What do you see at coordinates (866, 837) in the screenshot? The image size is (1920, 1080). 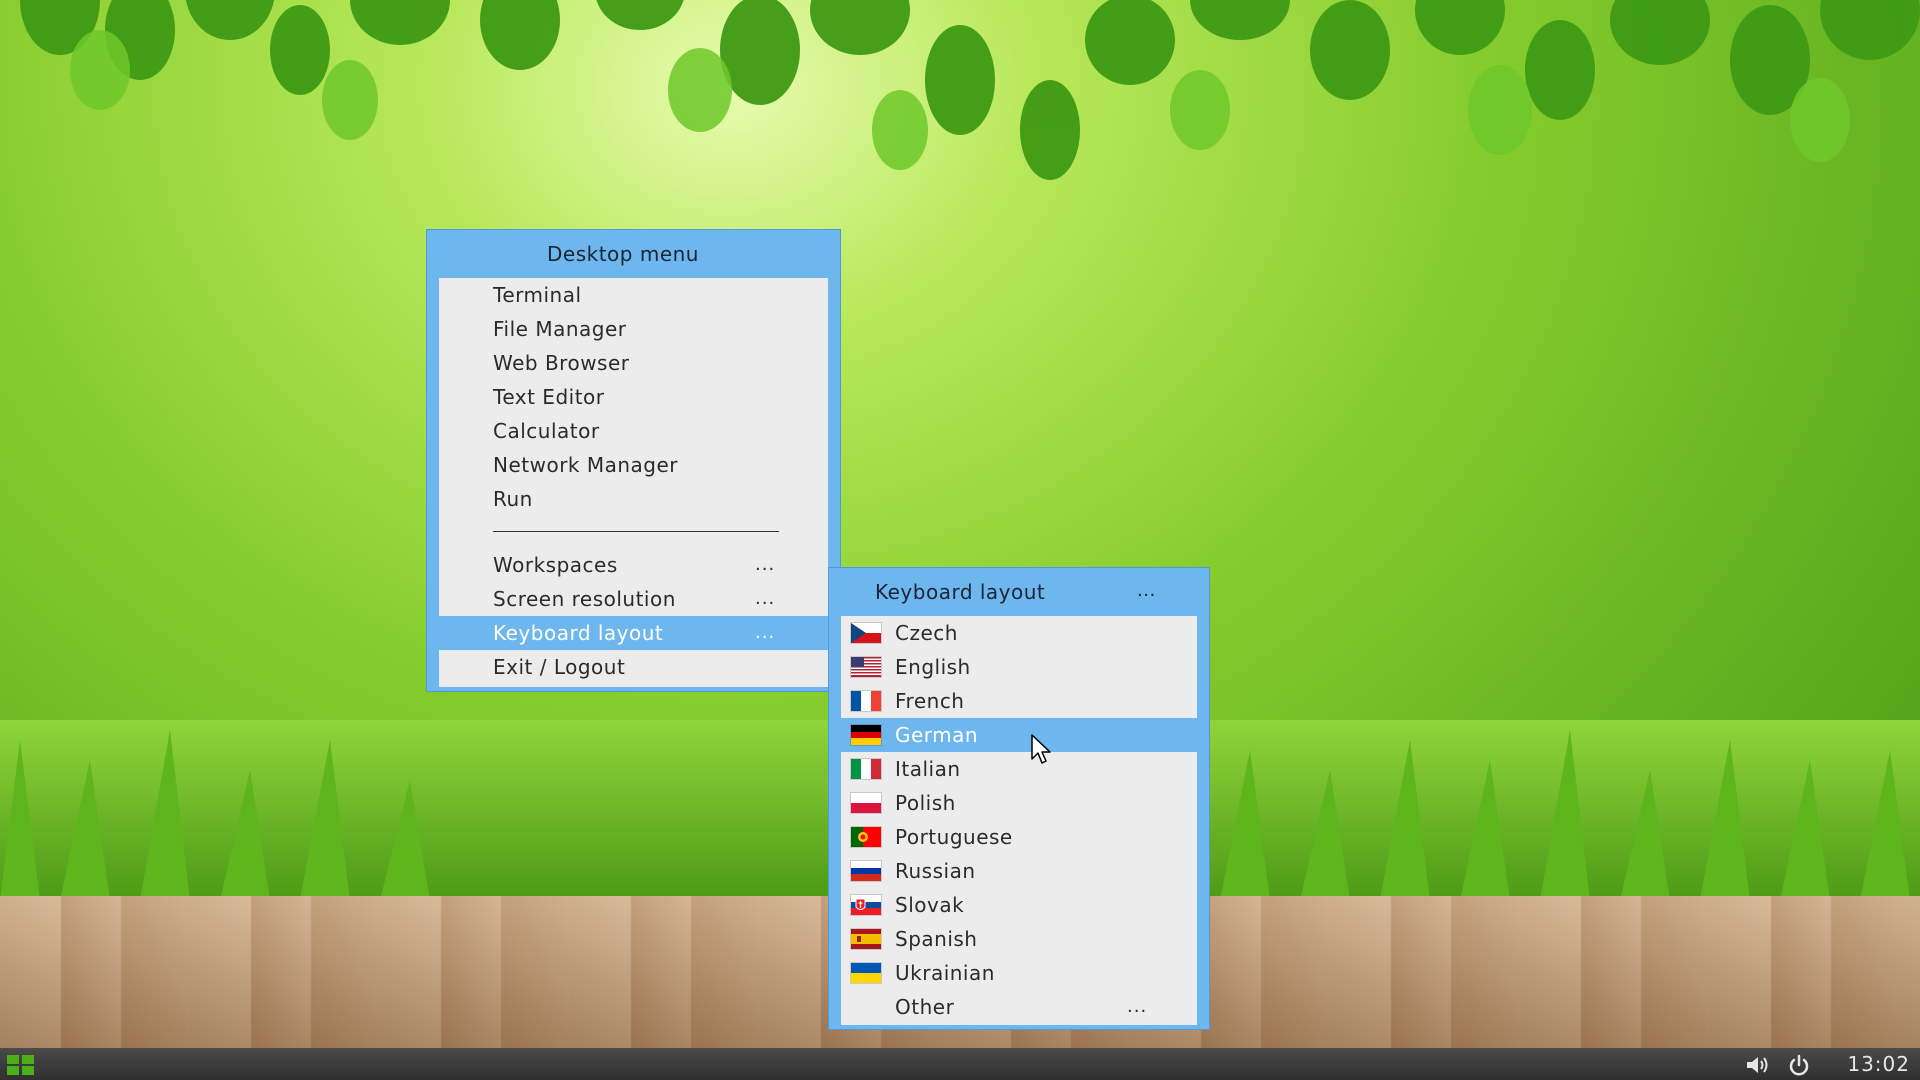 I see `portuguese-flag-icon` at bounding box center [866, 837].